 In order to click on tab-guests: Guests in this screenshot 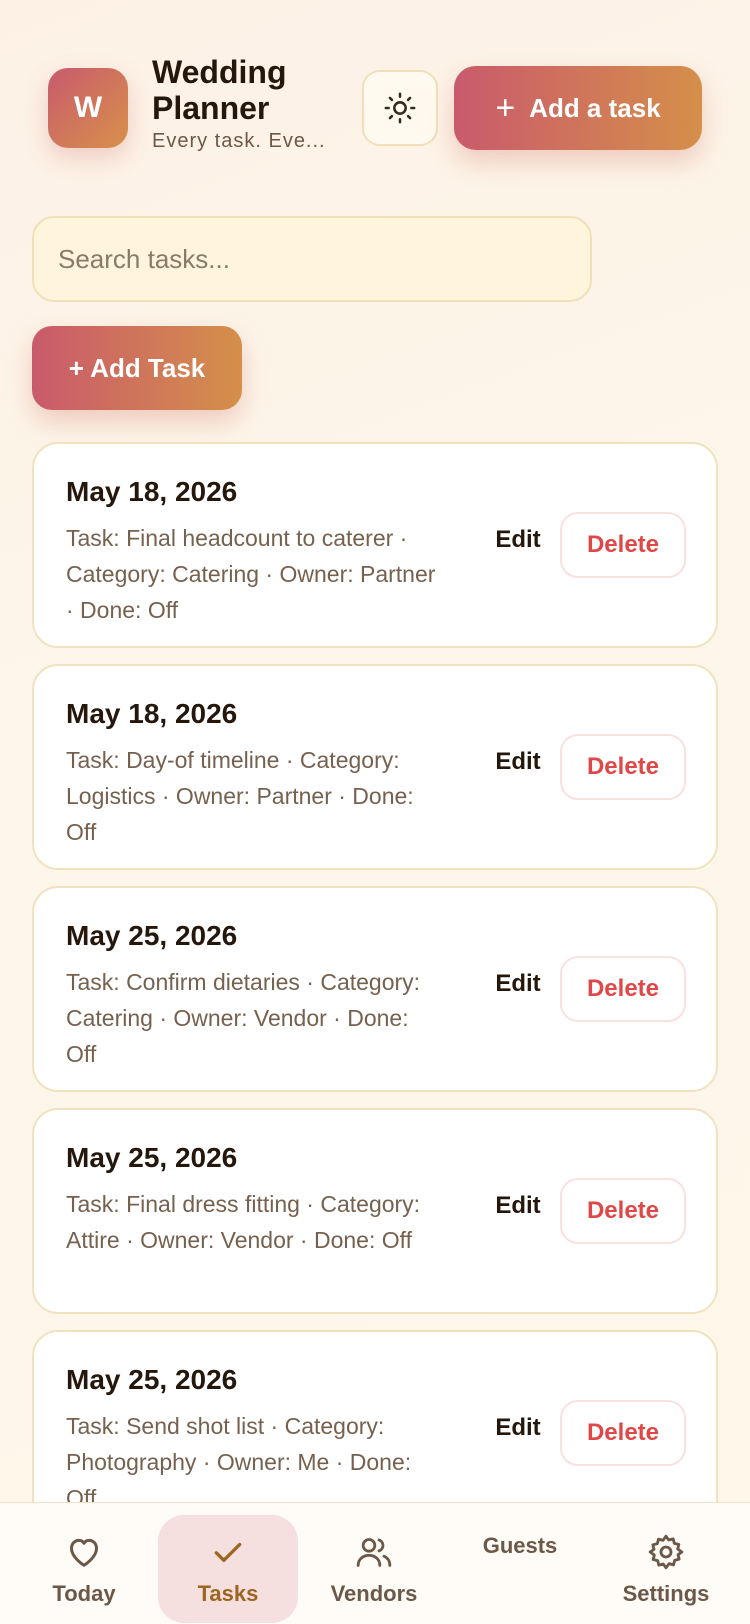, I will do `click(520, 1569)`.